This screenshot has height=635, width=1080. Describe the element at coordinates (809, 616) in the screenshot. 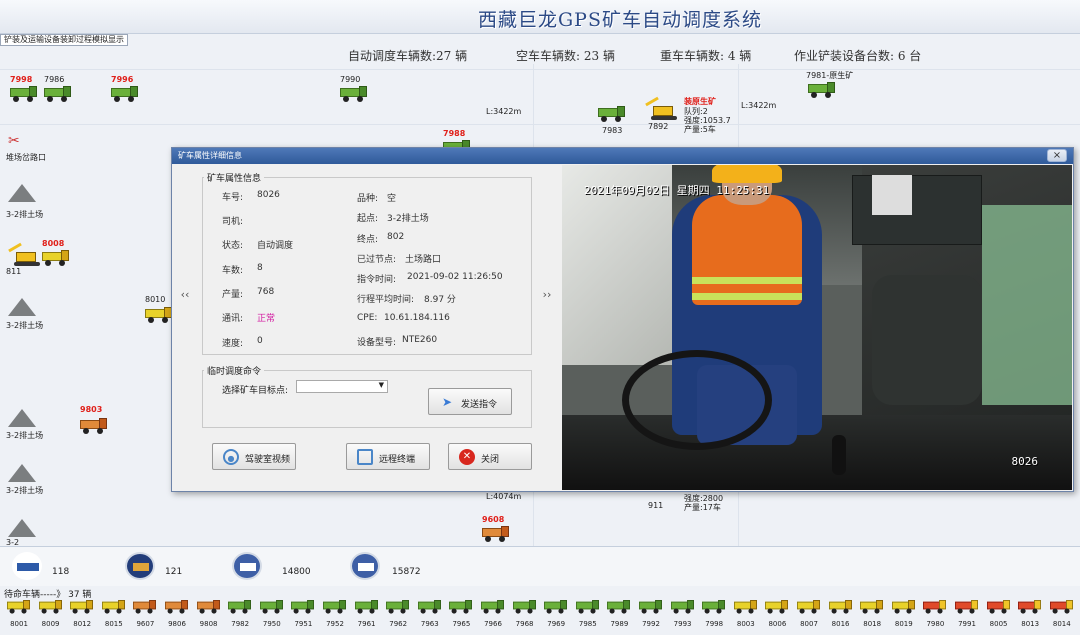

I see `queue-truck: 8007` at that location.